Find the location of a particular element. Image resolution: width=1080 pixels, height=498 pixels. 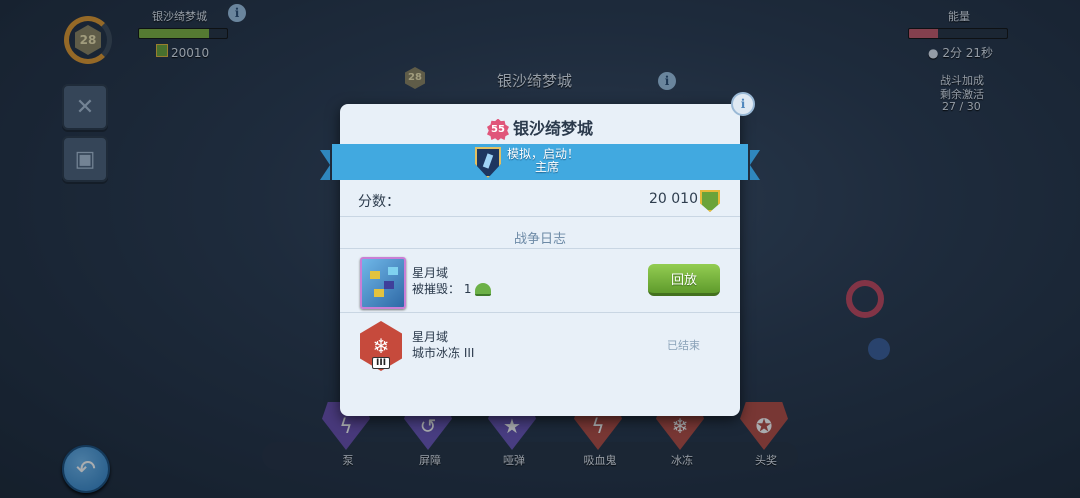

modal-info-icon: i is located at coordinates (743, 104).